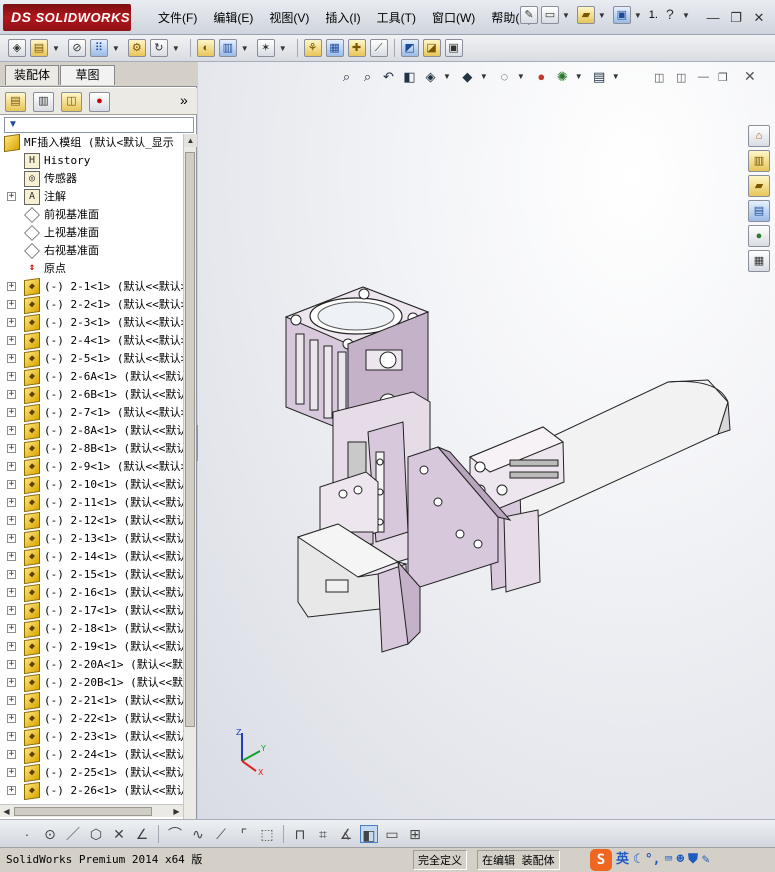 This screenshot has width=775, height=872. Describe the element at coordinates (71, 102) in the screenshot. I see `configuration-manager-icon: ◫` at that location.